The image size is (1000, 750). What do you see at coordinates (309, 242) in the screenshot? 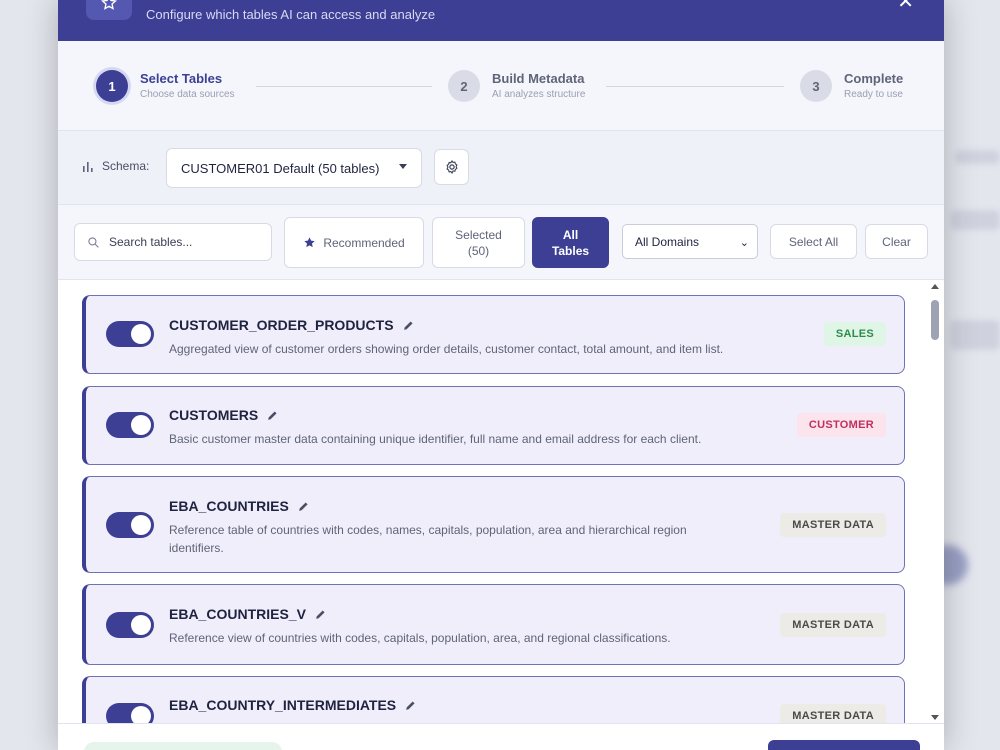
I see `star-filled-icon` at bounding box center [309, 242].